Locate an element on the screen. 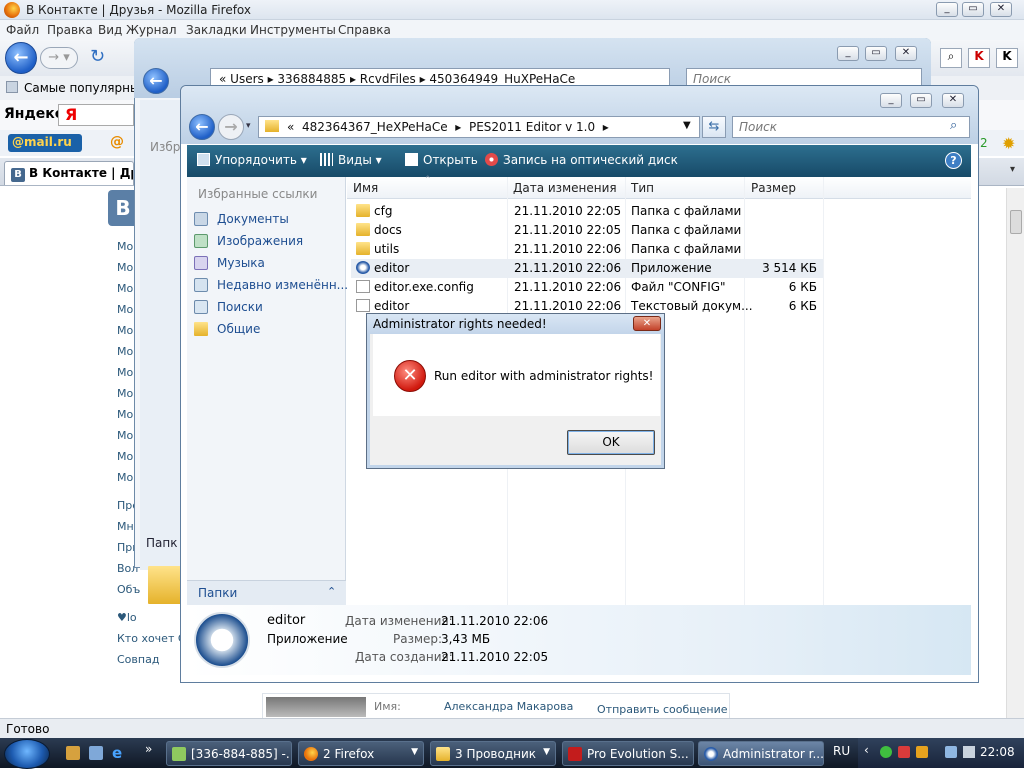  mailru-agent-icon: @ is located at coordinates (117, 142).